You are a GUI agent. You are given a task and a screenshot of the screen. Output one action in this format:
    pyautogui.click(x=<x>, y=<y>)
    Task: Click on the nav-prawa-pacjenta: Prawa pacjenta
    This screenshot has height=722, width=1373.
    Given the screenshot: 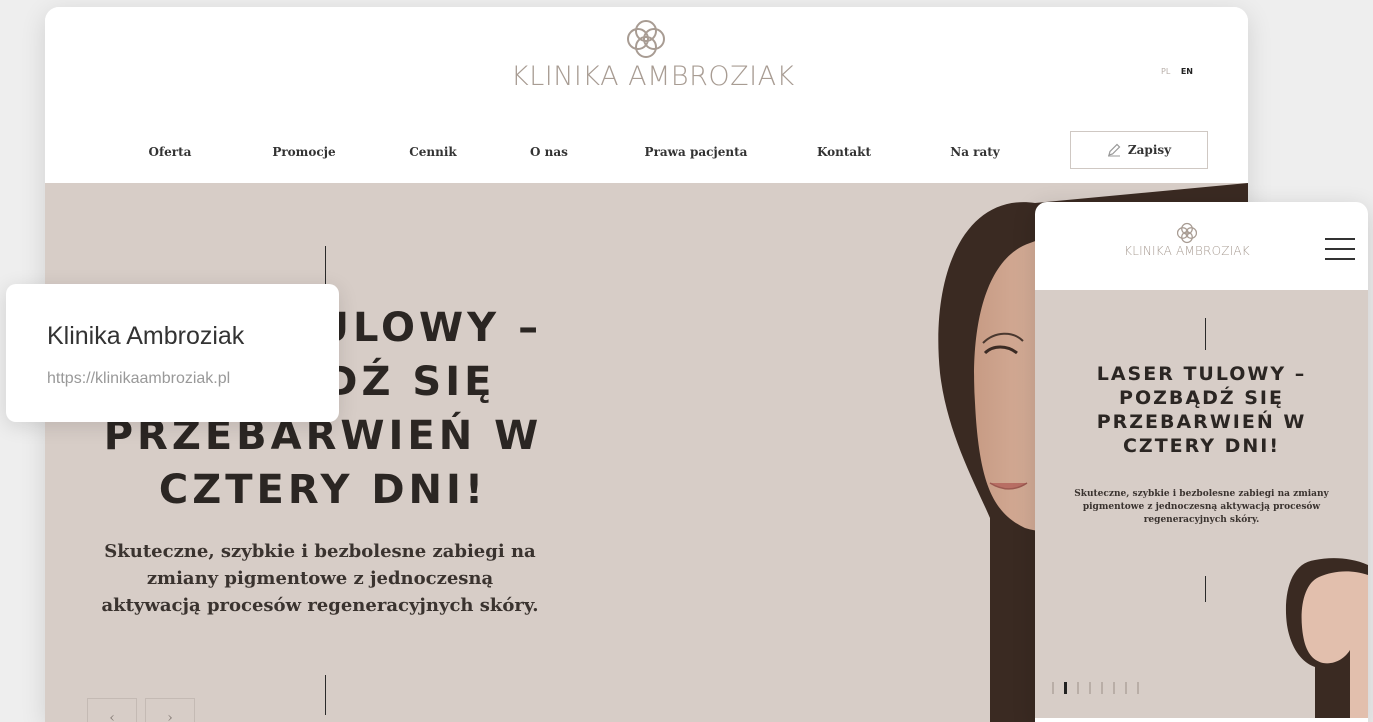 What is the action you would take?
    pyautogui.click(x=696, y=152)
    